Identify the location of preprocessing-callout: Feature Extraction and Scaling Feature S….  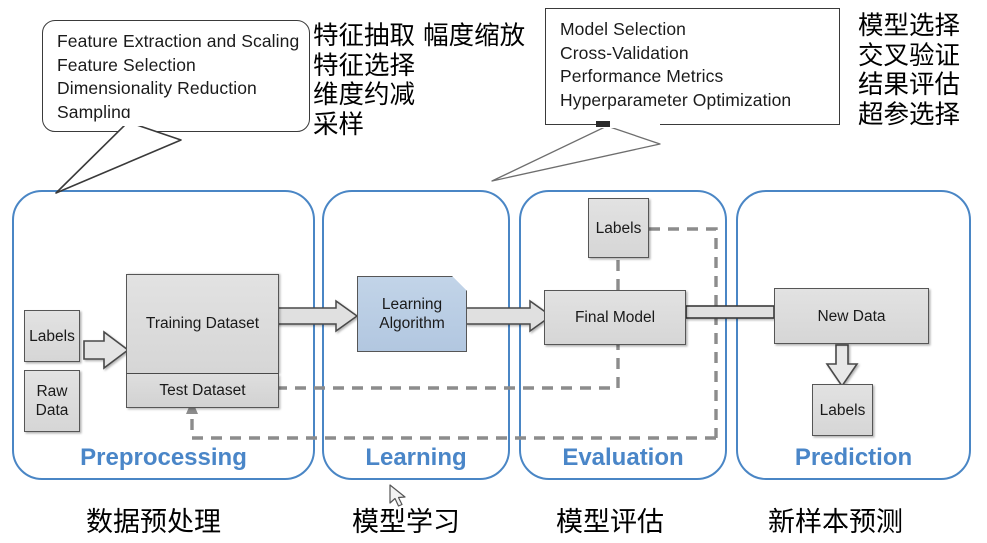
(176, 76).